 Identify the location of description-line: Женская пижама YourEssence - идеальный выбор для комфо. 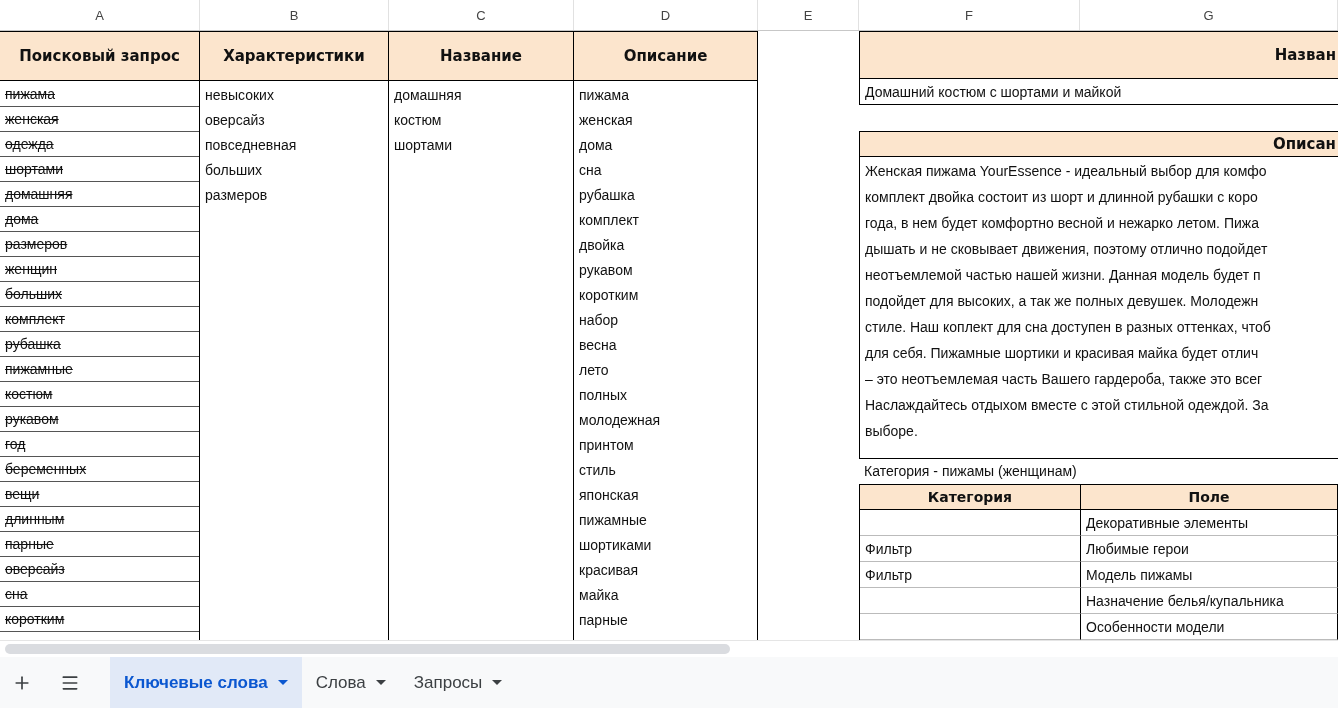
(1066, 171).